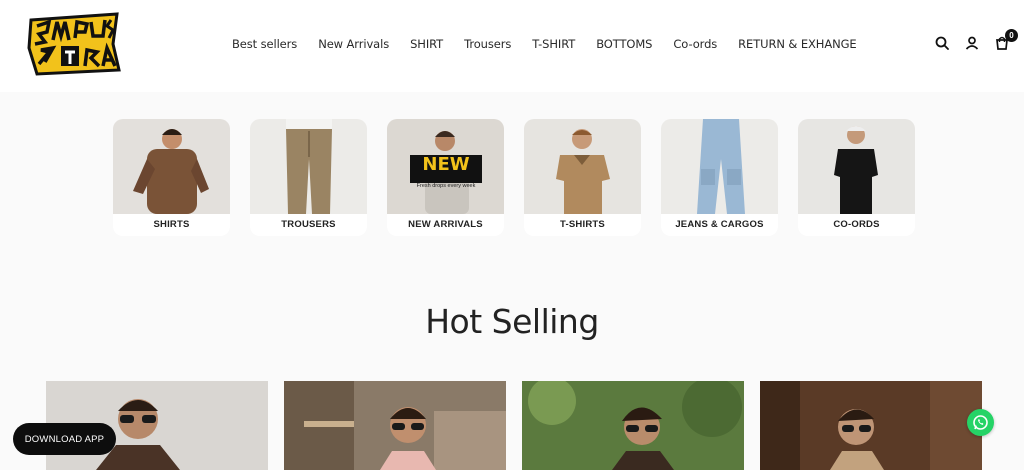 This screenshot has width=1024, height=470. Describe the element at coordinates (1011, 35) in the screenshot. I see `cart-count-badge: 0` at that location.